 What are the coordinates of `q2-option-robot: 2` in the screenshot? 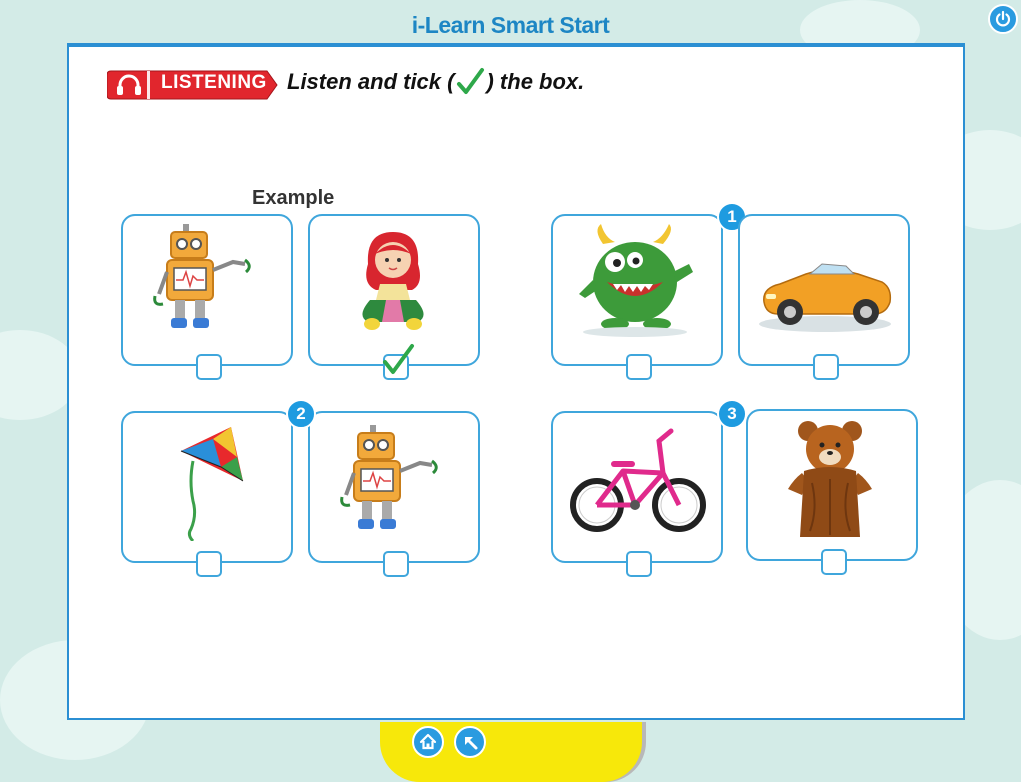 It's located at (383, 488).